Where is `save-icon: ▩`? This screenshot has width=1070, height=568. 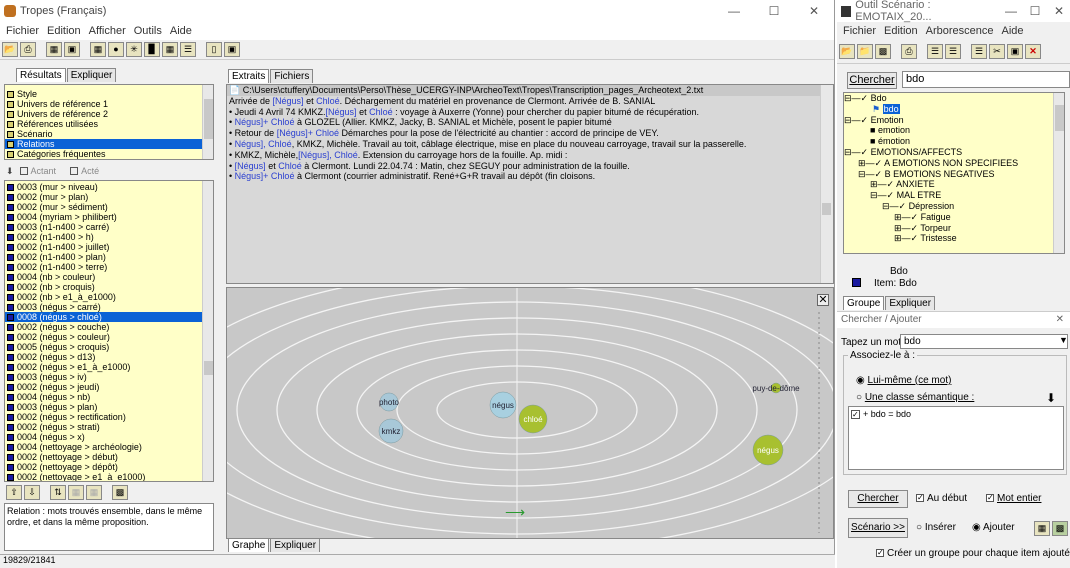 save-icon: ▩ is located at coordinates (883, 51).